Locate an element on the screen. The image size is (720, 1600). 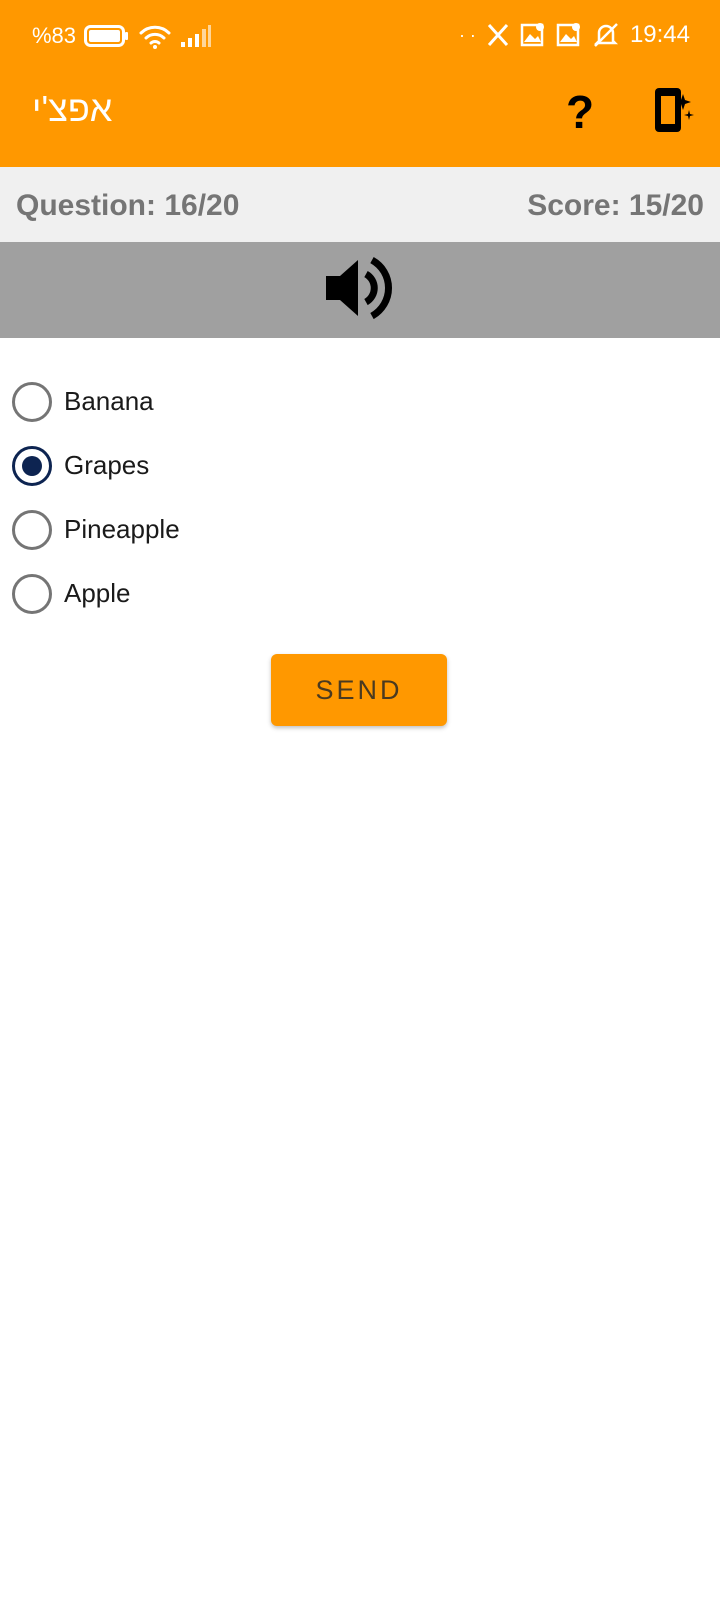
speaker-volume-icon is located at coordinates (360, 290).